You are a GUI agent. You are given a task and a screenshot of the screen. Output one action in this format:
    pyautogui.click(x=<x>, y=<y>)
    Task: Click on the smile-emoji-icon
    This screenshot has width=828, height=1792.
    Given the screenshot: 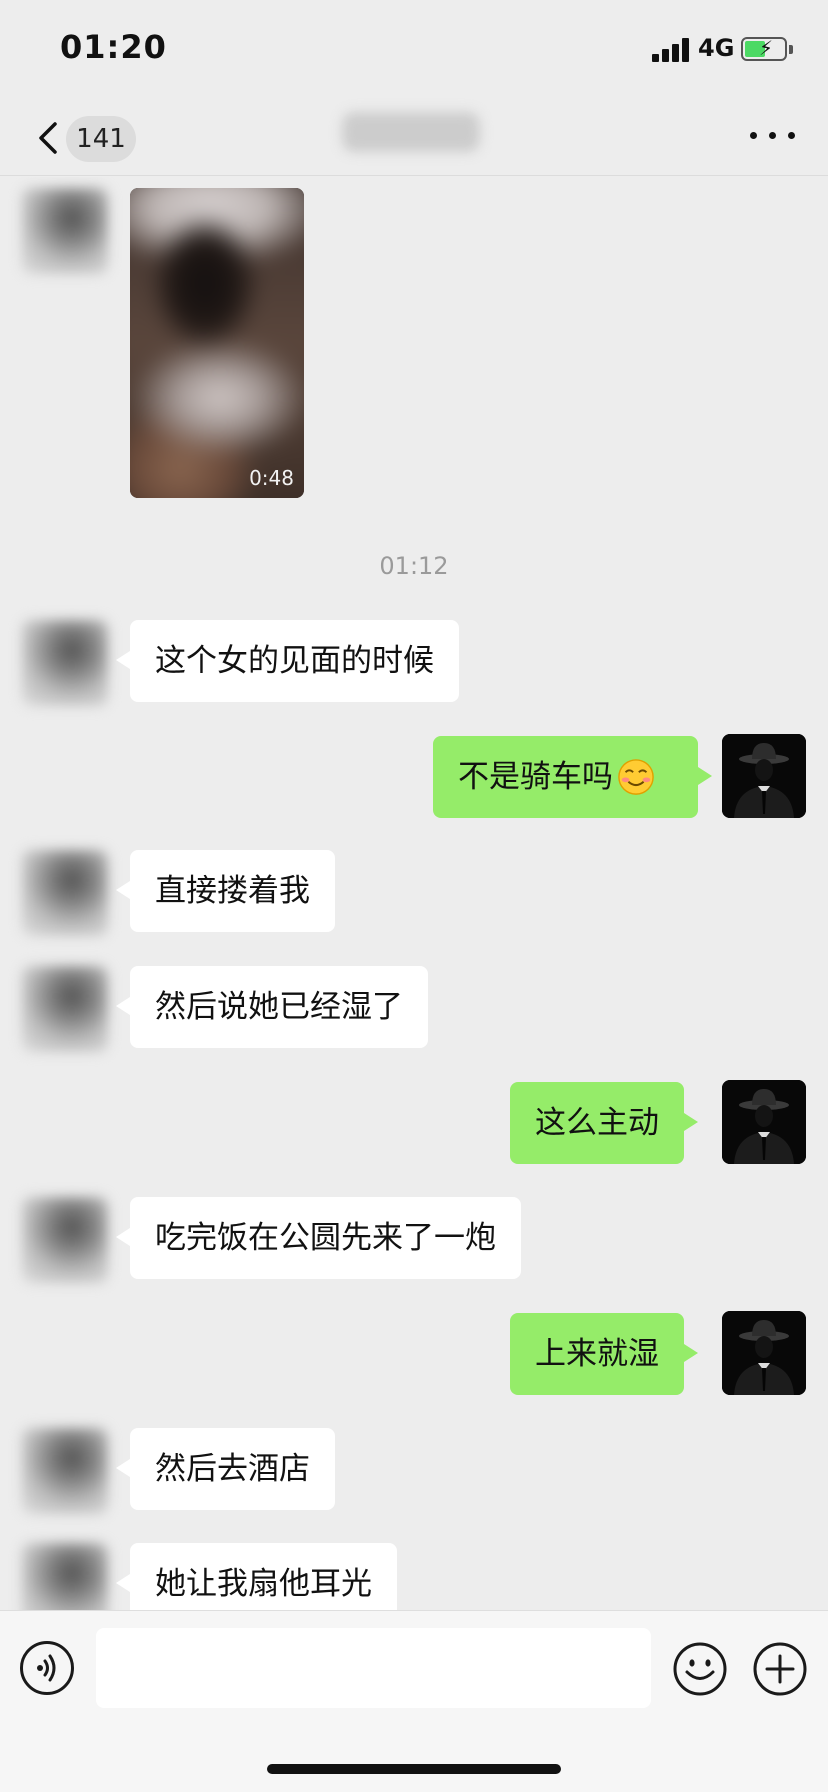 What is the action you would take?
    pyautogui.click(x=636, y=776)
    